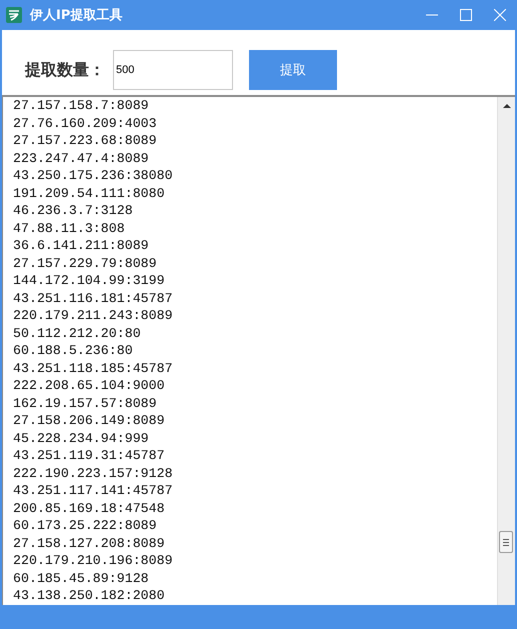 The height and width of the screenshot is (629, 517). What do you see at coordinates (93, 491) in the screenshot?
I see `ip-line: 43.251.117.141:45787` at bounding box center [93, 491].